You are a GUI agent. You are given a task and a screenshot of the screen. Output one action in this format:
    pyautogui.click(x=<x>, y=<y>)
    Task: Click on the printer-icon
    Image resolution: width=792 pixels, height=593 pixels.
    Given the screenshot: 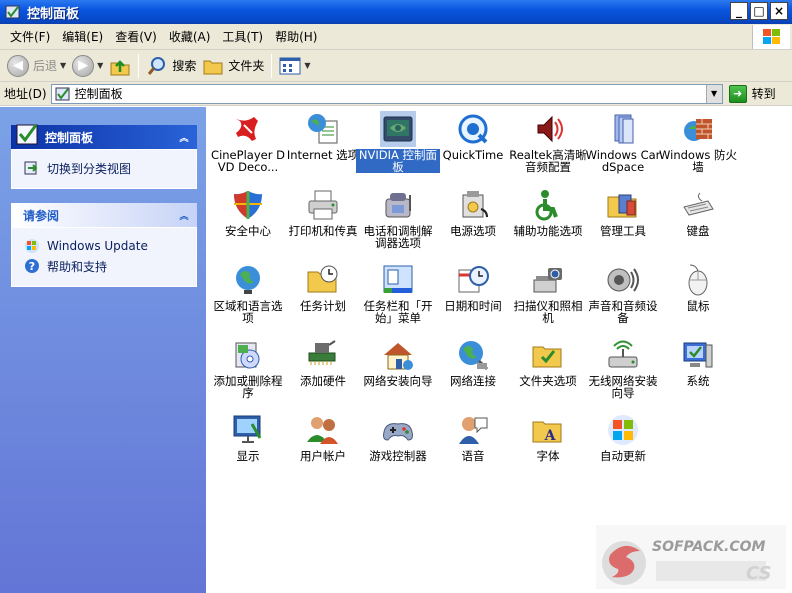 What is the action you would take?
    pyautogui.click(x=323, y=205)
    